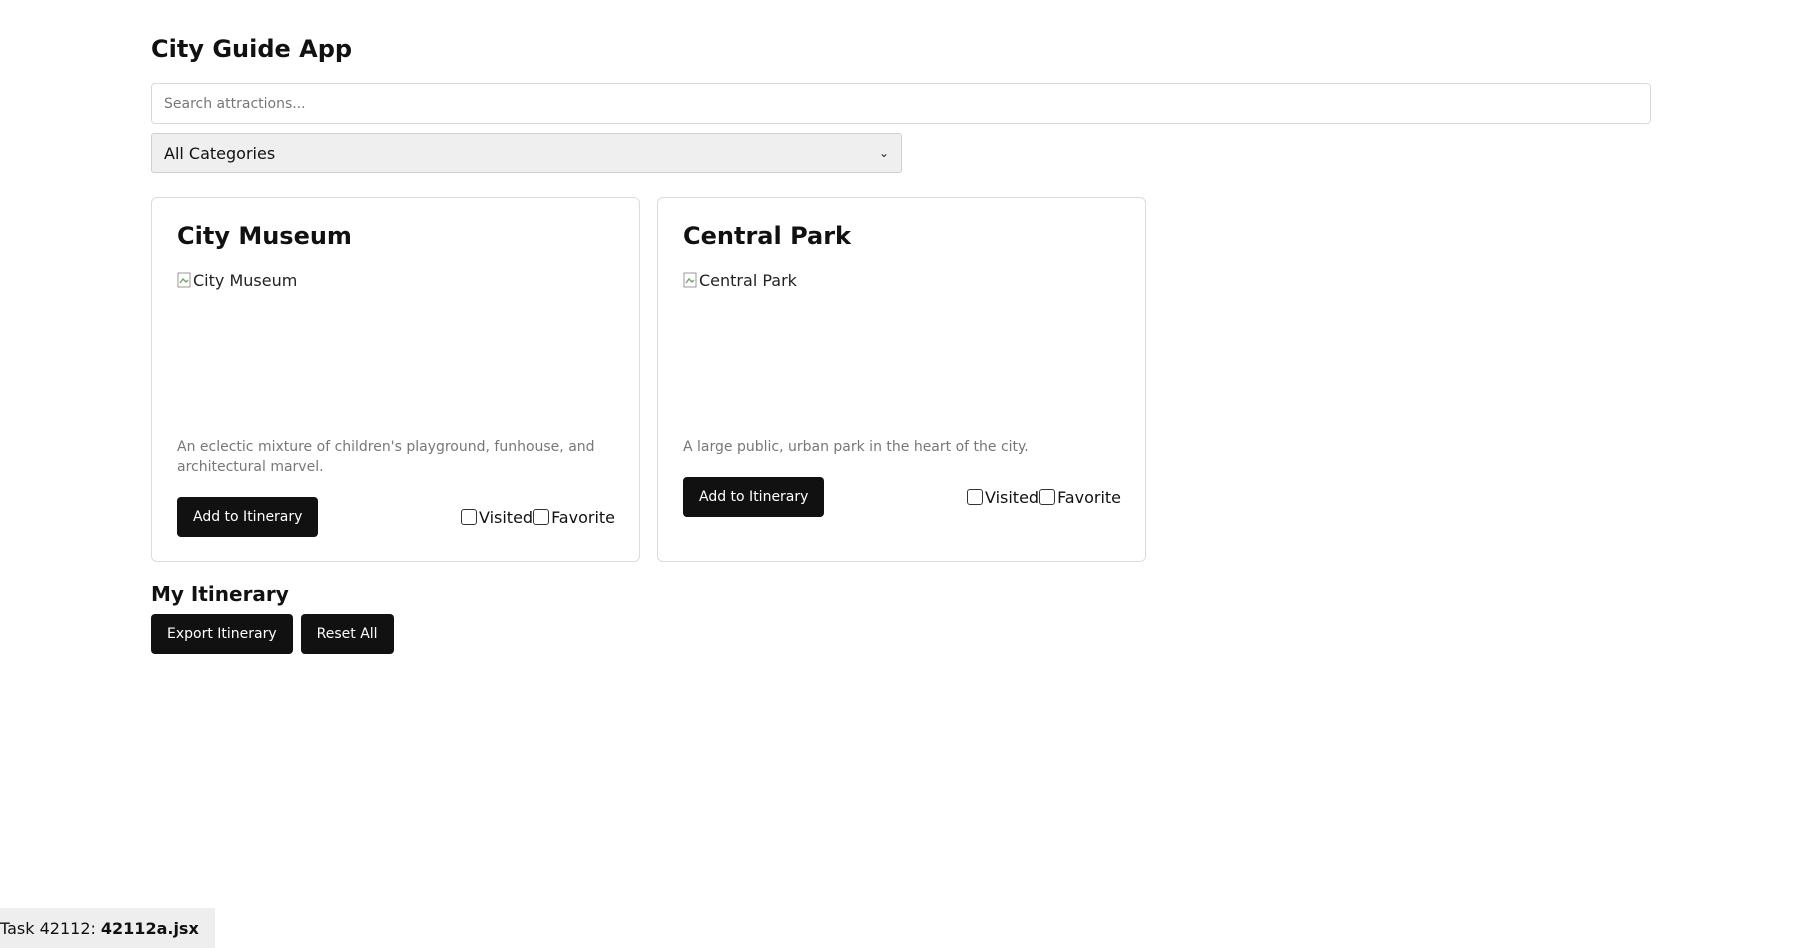 This screenshot has width=1810, height=948. Describe the element at coordinates (149, 928) in the screenshot. I see `task-file: 42112a.jsx` at that location.